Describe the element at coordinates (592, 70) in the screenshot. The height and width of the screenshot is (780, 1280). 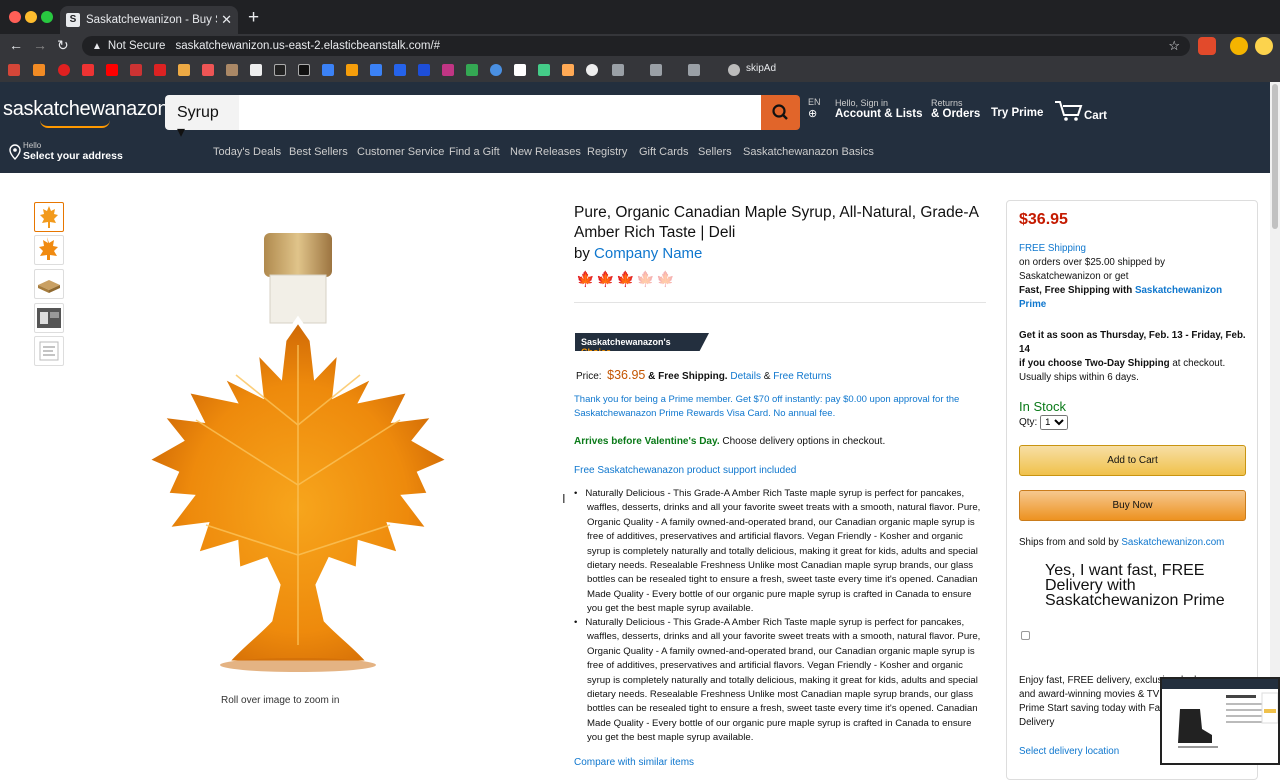
I see `bookmark-github-icon` at that location.